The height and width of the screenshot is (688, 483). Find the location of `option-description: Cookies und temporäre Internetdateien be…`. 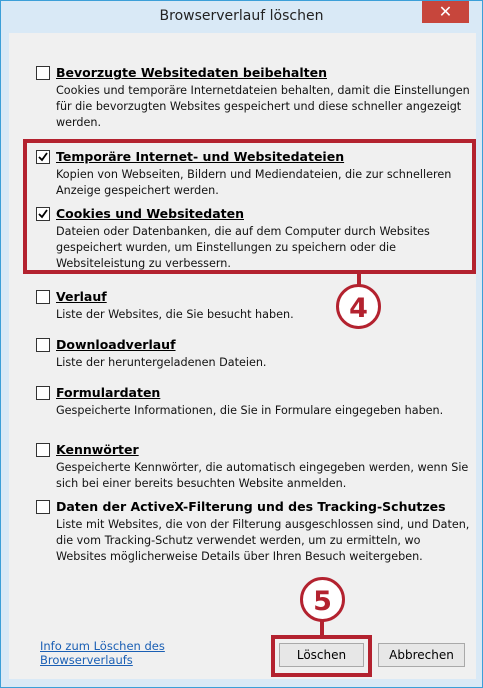

option-description: Cookies und temporäre Internetdateien be… is located at coordinates (263, 106).